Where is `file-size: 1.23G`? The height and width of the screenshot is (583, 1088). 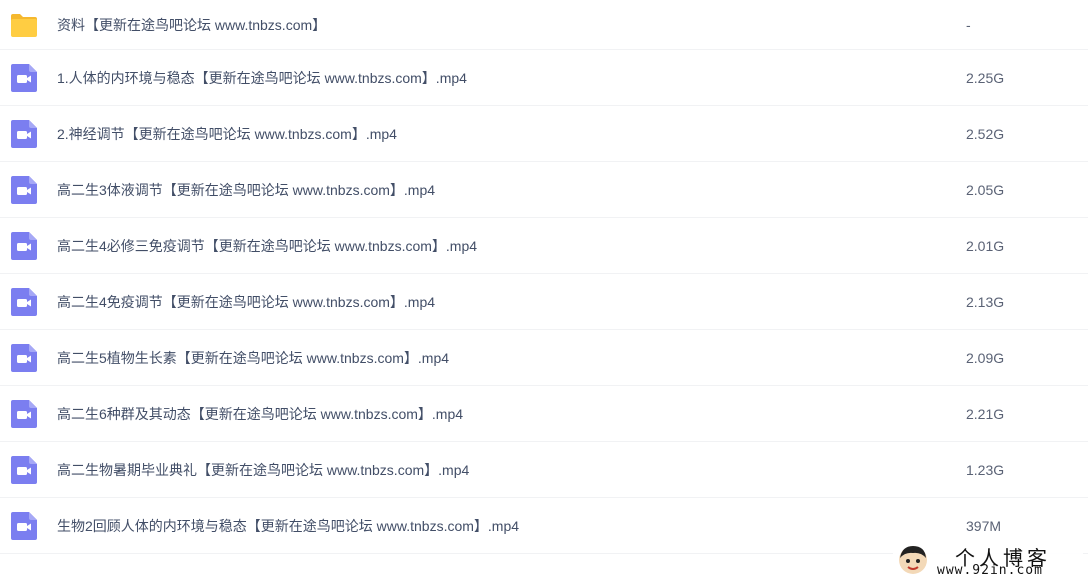
file-size: 1.23G is located at coordinates (985, 469).